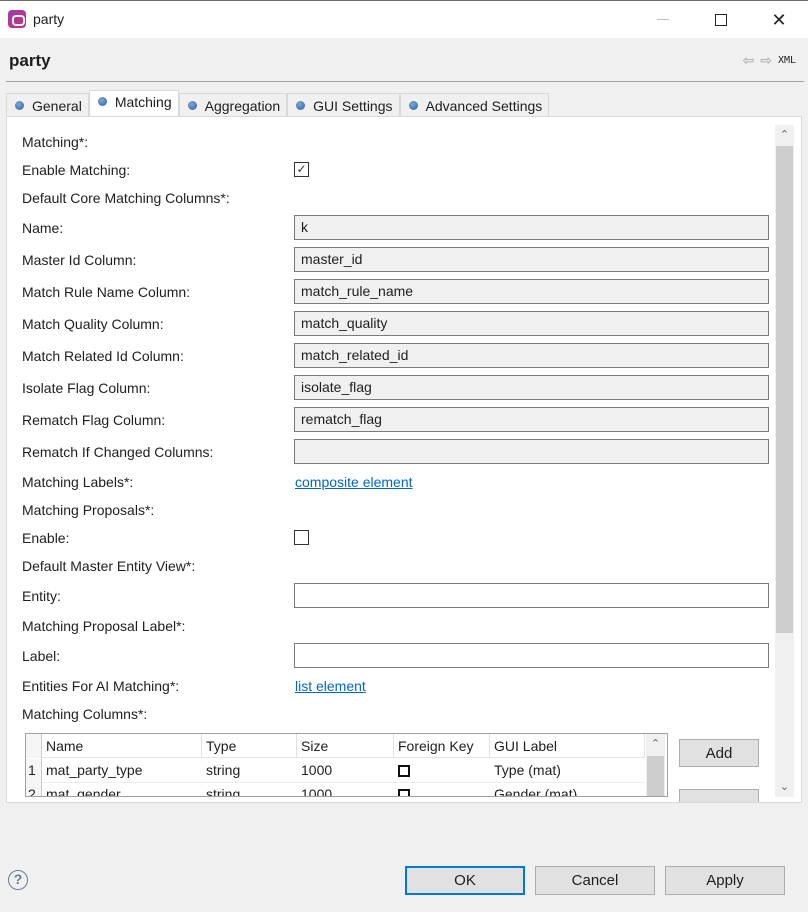 The width and height of the screenshot is (808, 912). Describe the element at coordinates (531, 291) in the screenshot. I see `match-rule-name-column-field: match_rule_name` at that location.